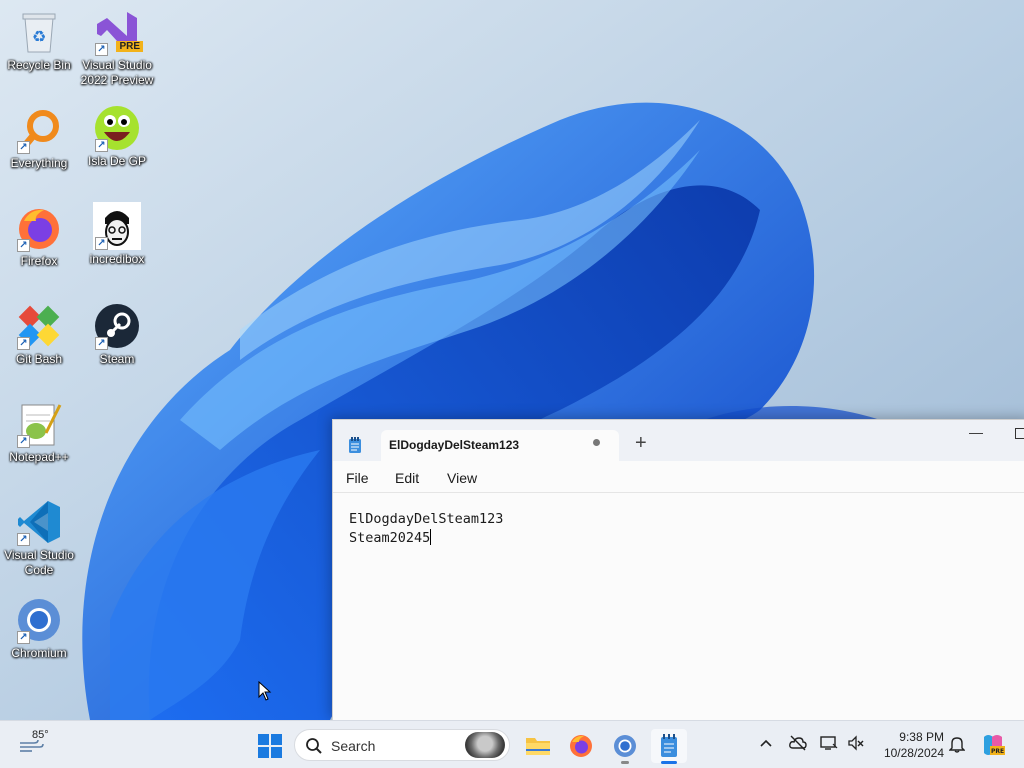 This screenshot has width=1024, height=768. I want to click on desktop-icon-notepad-plus-plus: ↗ Notepad++, so click(39, 432).